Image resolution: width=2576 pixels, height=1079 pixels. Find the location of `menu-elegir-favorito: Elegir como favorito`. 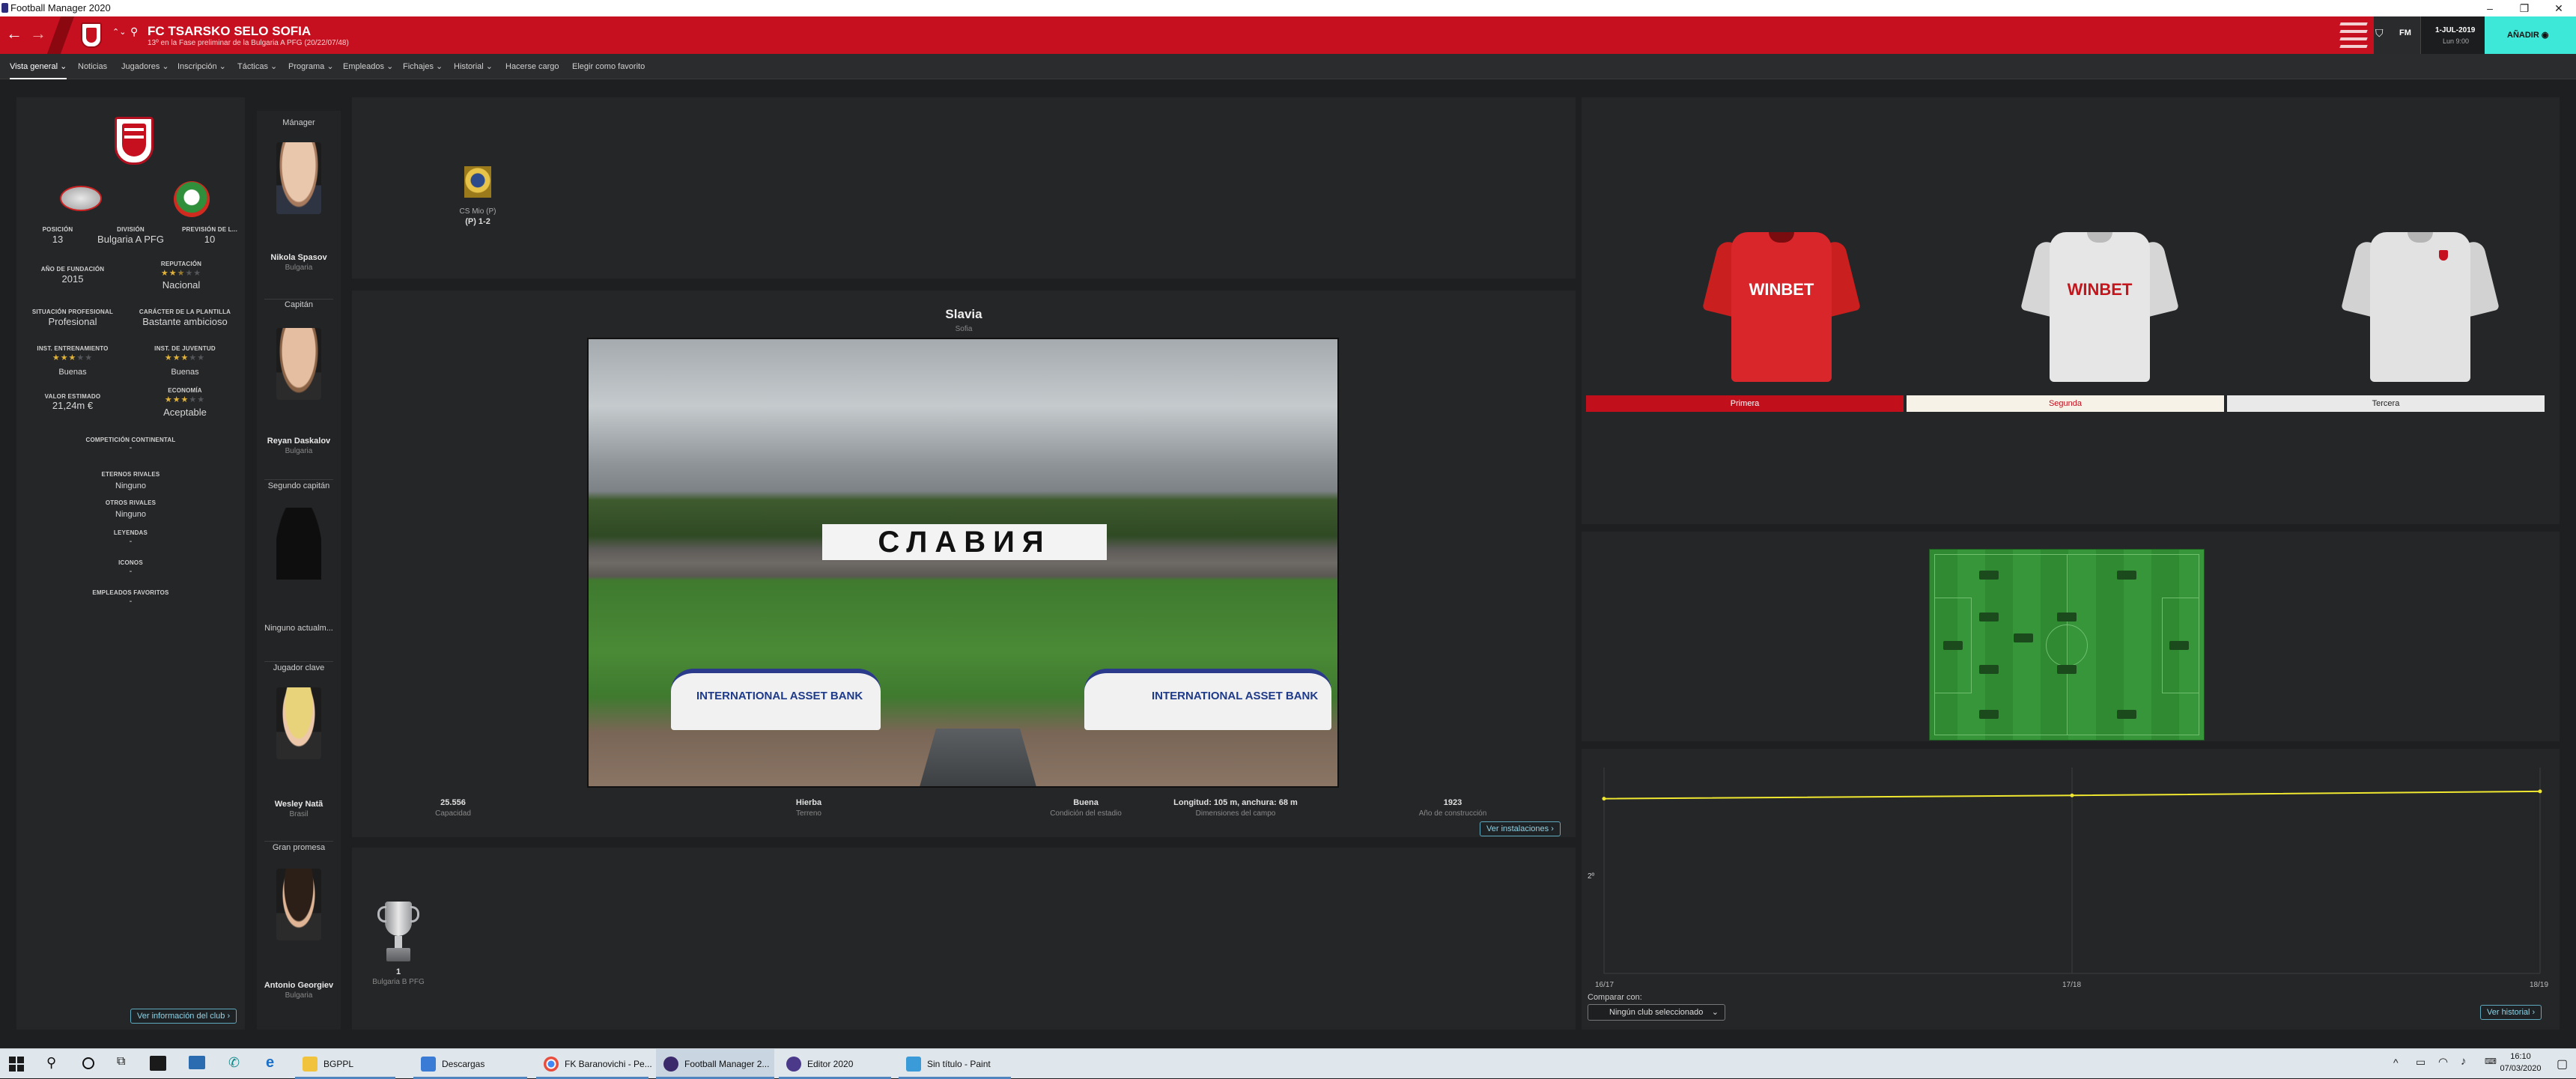

menu-elegir-favorito: Elegir como favorito is located at coordinates (608, 67).